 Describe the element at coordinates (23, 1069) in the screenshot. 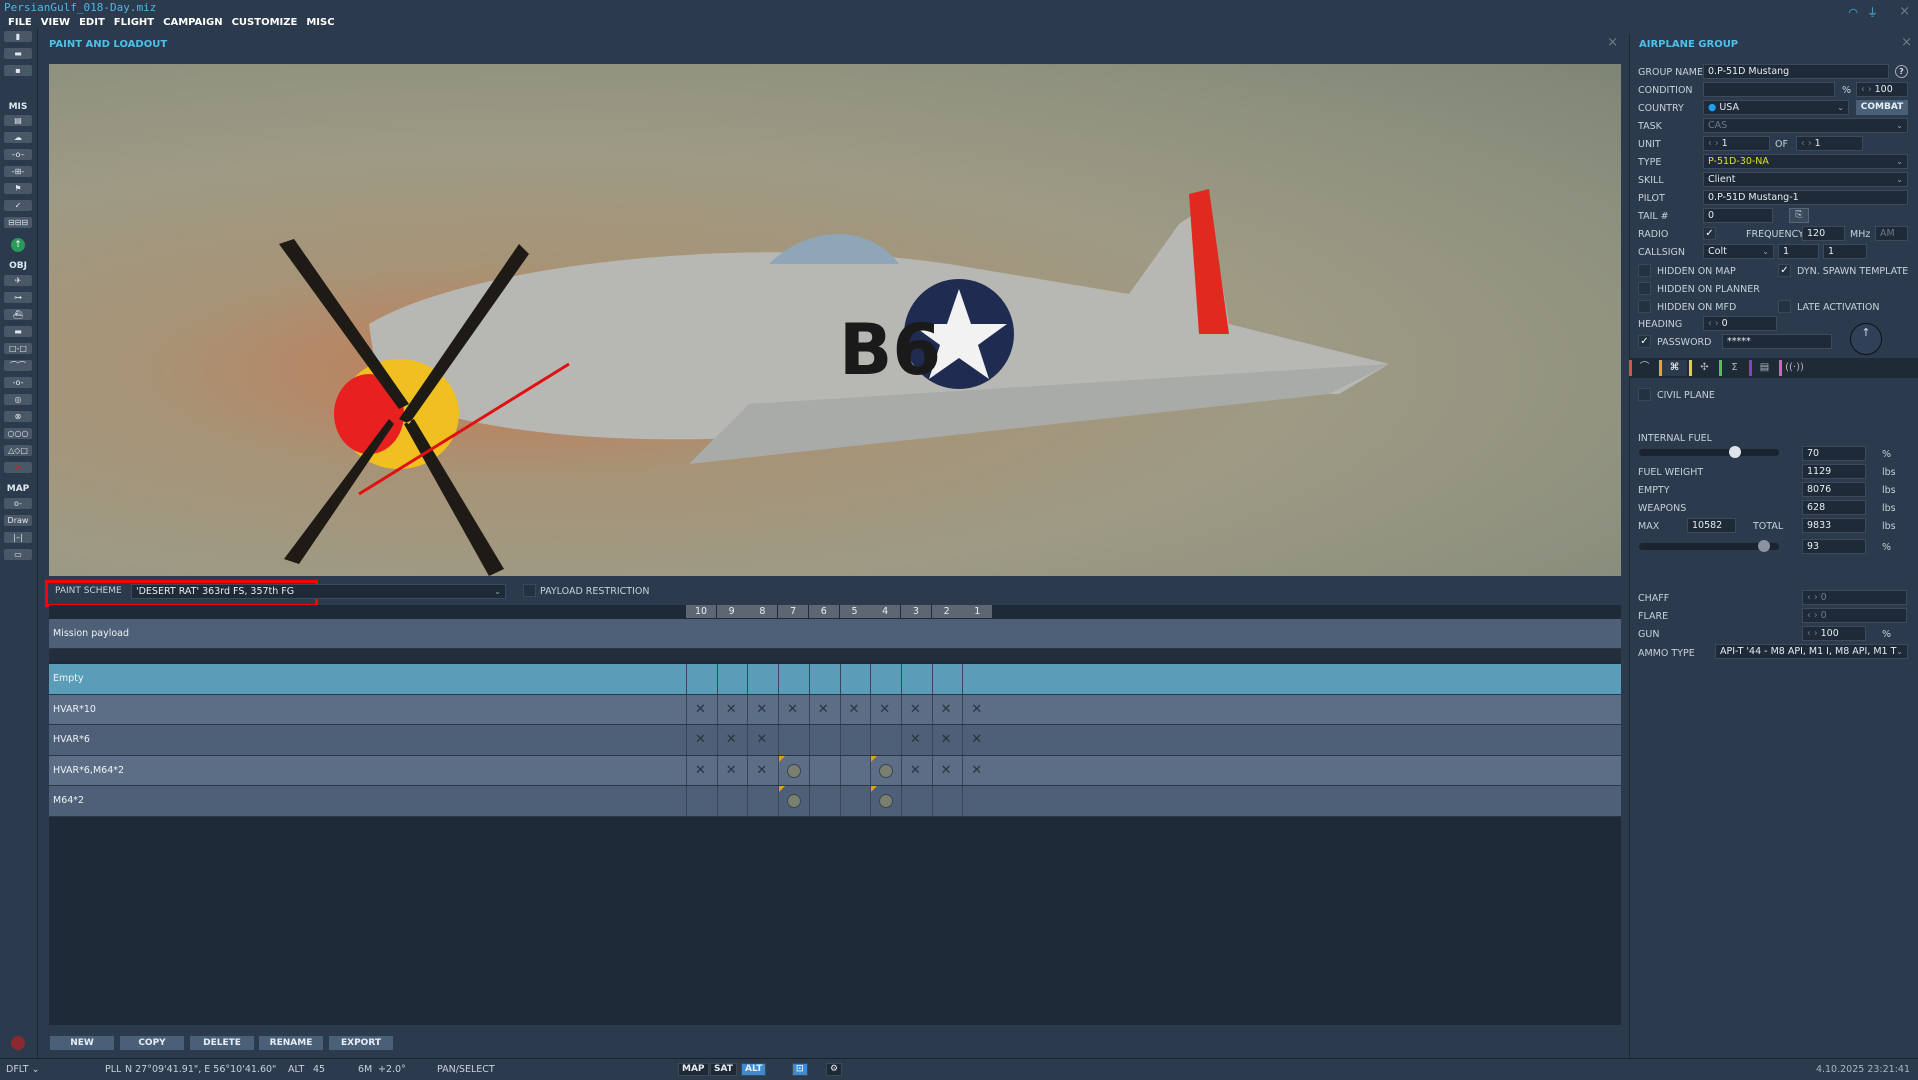

I see `profile-select: DFLT ⌄` at that location.